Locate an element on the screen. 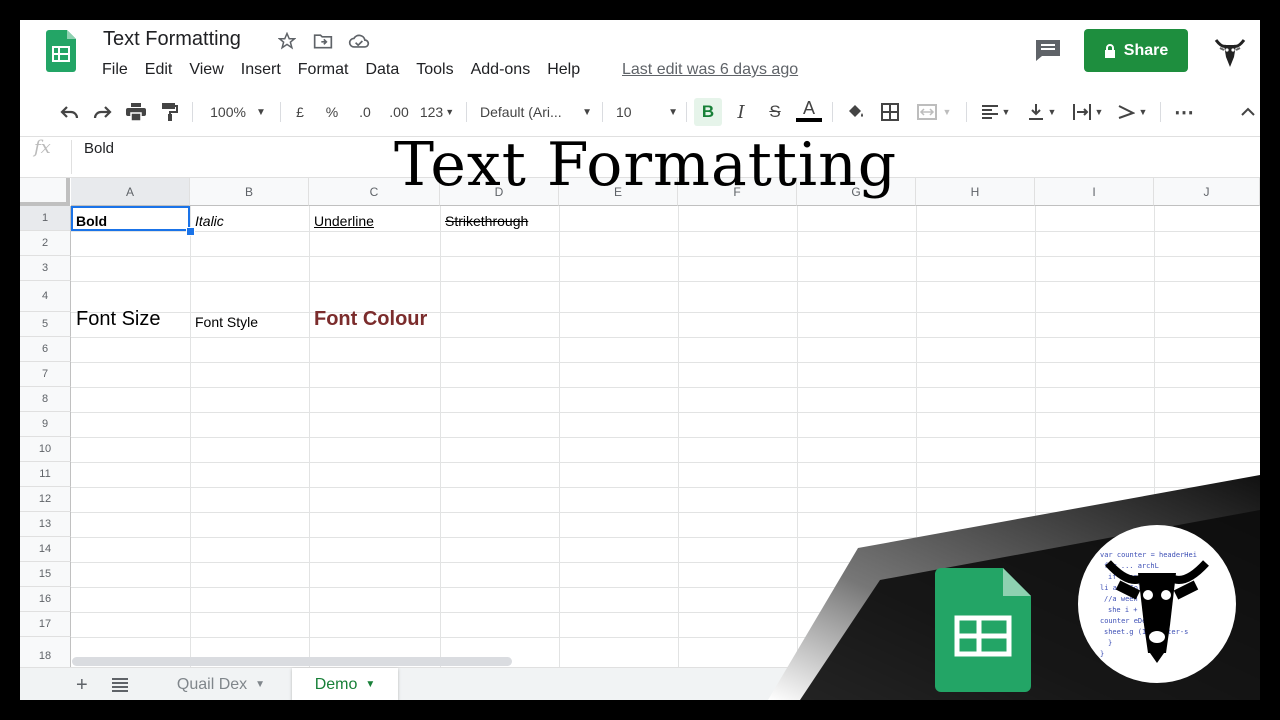  row-header-8: 8 is located at coordinates (45, 399).